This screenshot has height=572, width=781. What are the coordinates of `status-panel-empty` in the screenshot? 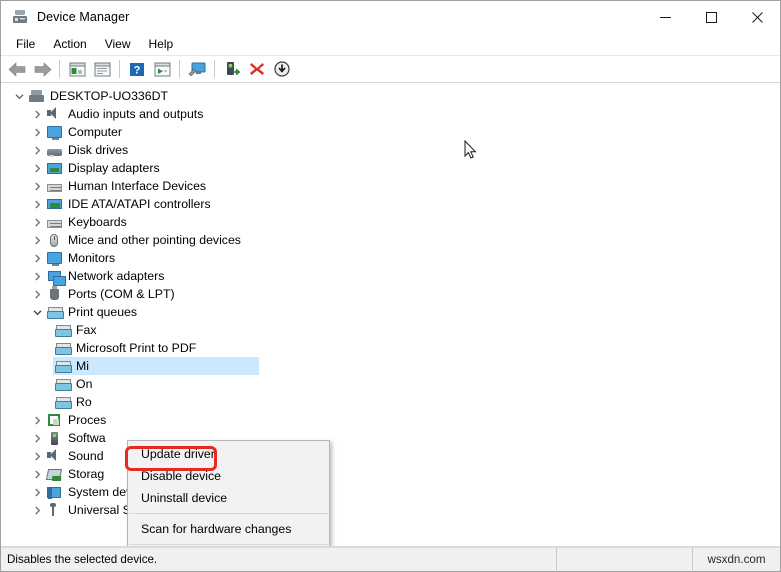 It's located at (625, 559).